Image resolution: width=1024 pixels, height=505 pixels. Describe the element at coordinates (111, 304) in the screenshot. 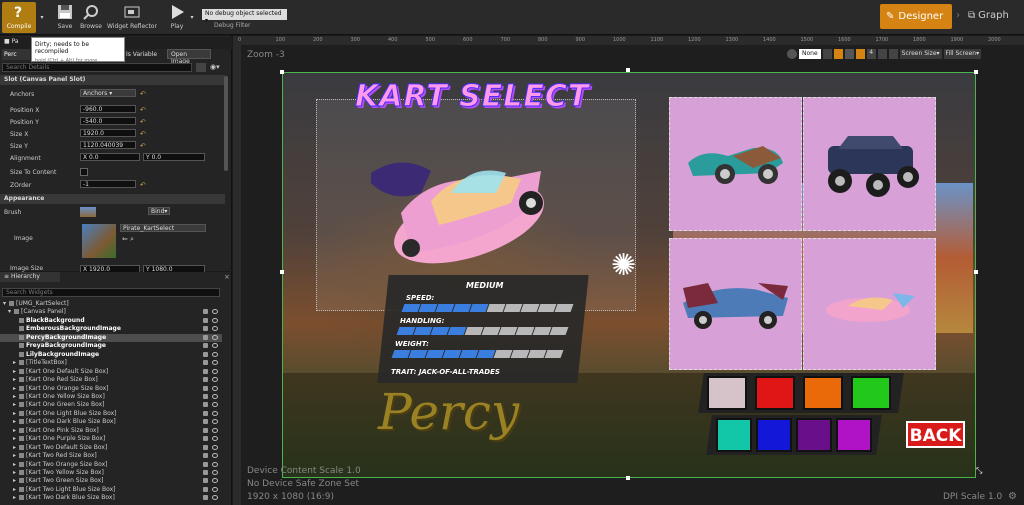

I see `hierarchy-item: ▾ [UMG_KartSelect]` at that location.